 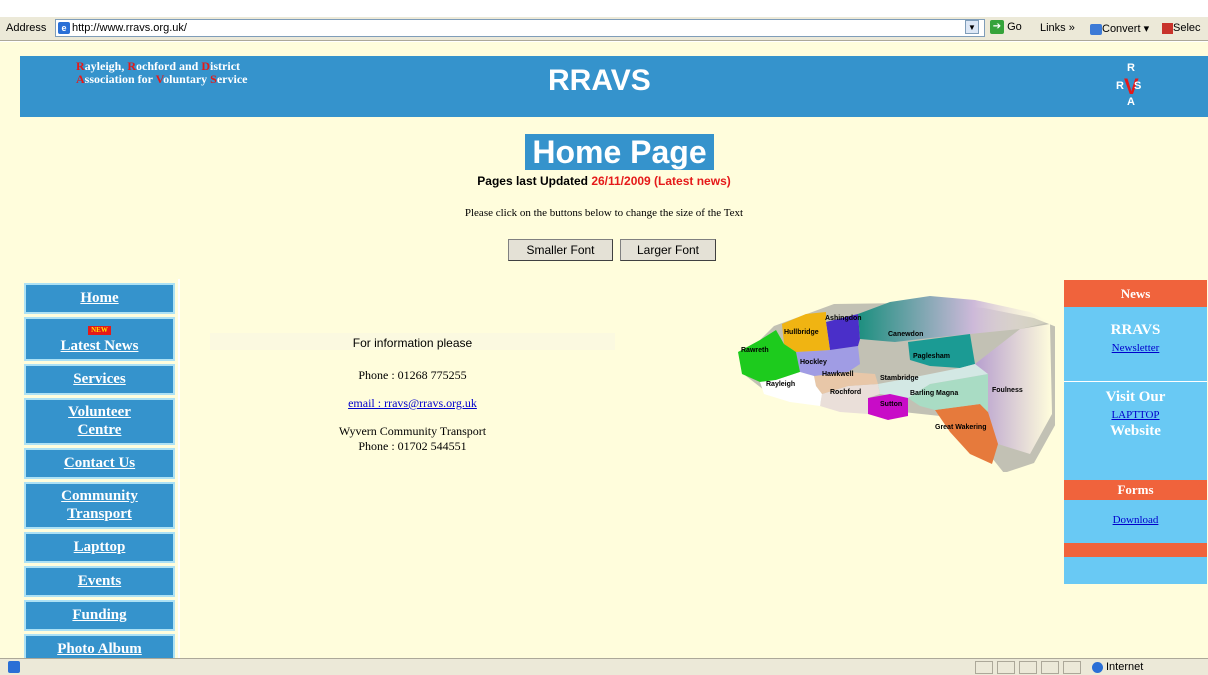 I want to click on address-label: Address, so click(x=26, y=28).